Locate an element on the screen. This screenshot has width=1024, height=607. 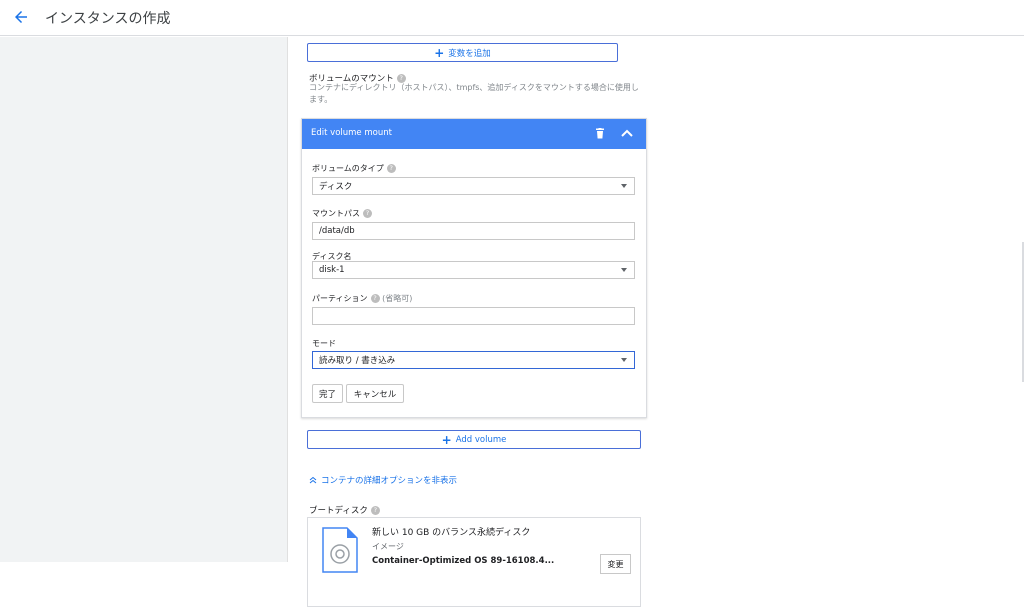
top-bar: インスタンスの作成 is located at coordinates (512, 18).